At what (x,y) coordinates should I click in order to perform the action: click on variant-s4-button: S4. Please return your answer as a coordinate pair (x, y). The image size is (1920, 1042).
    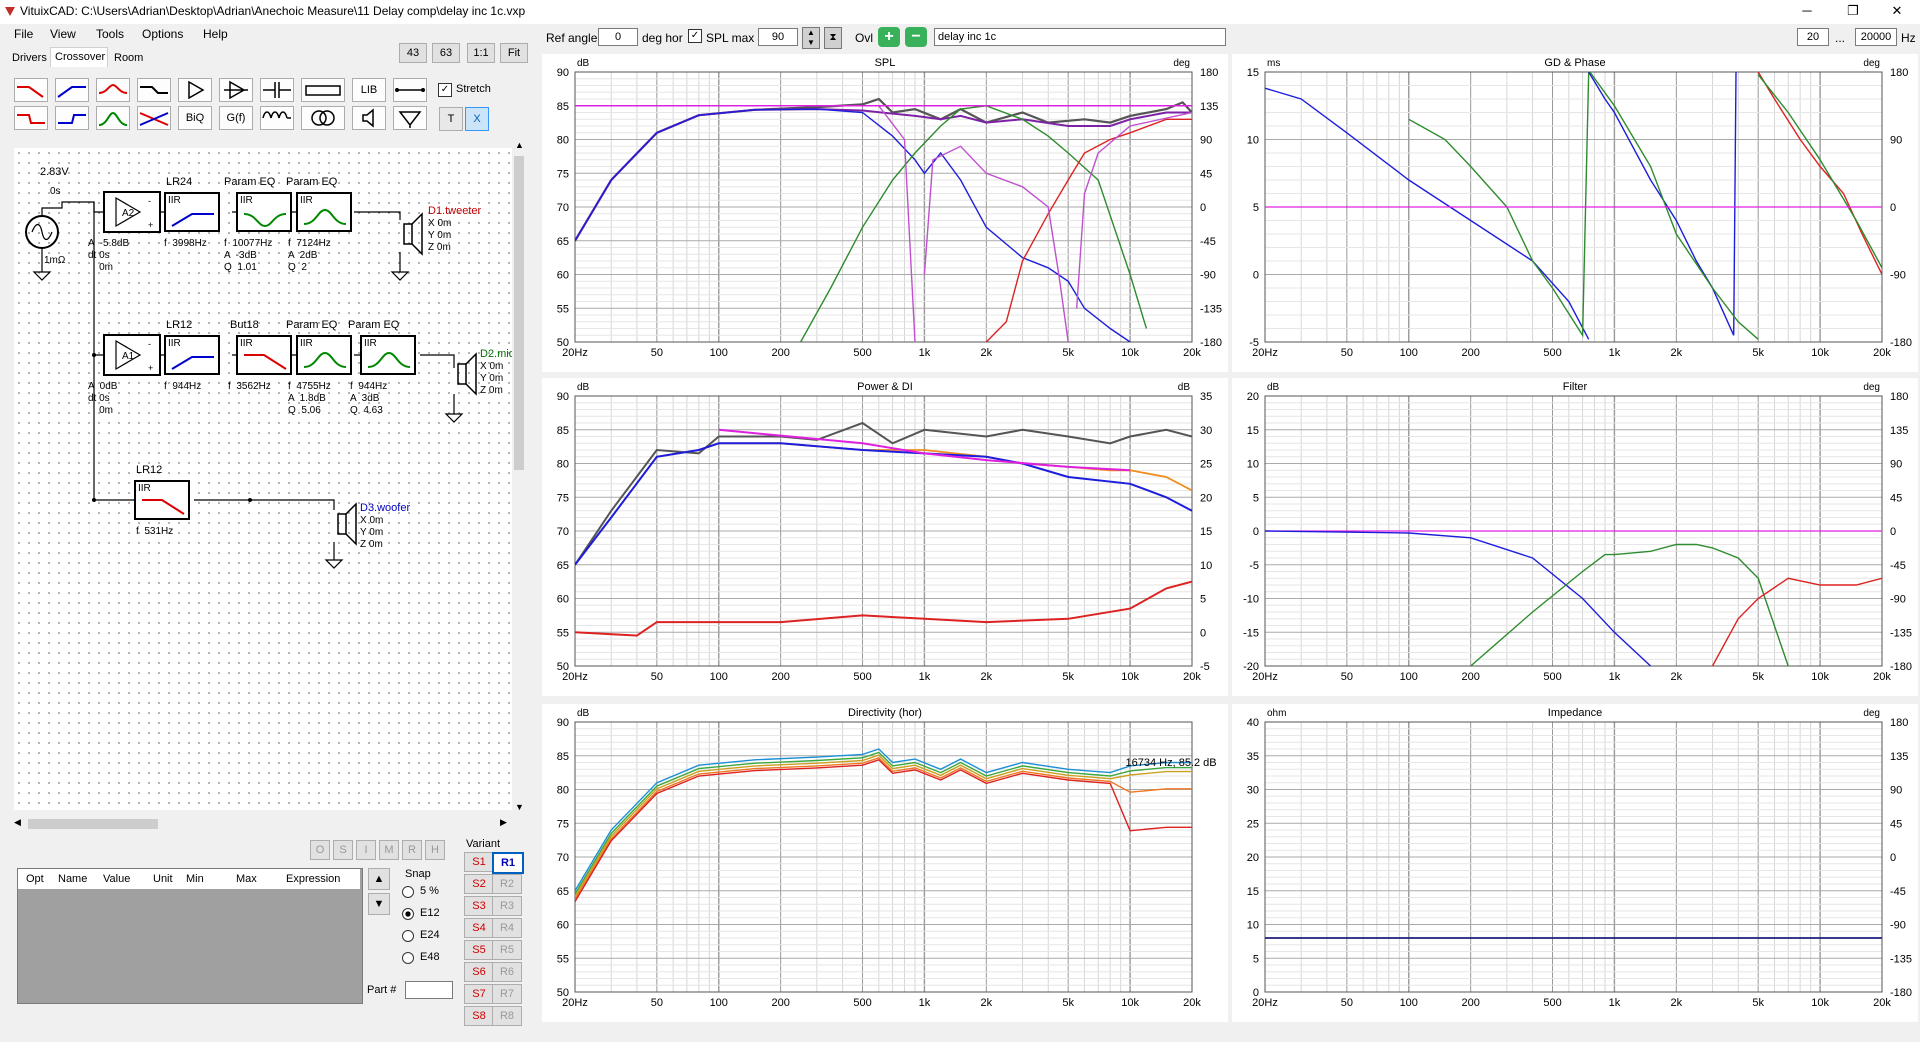
    Looking at the image, I should click on (479, 928).